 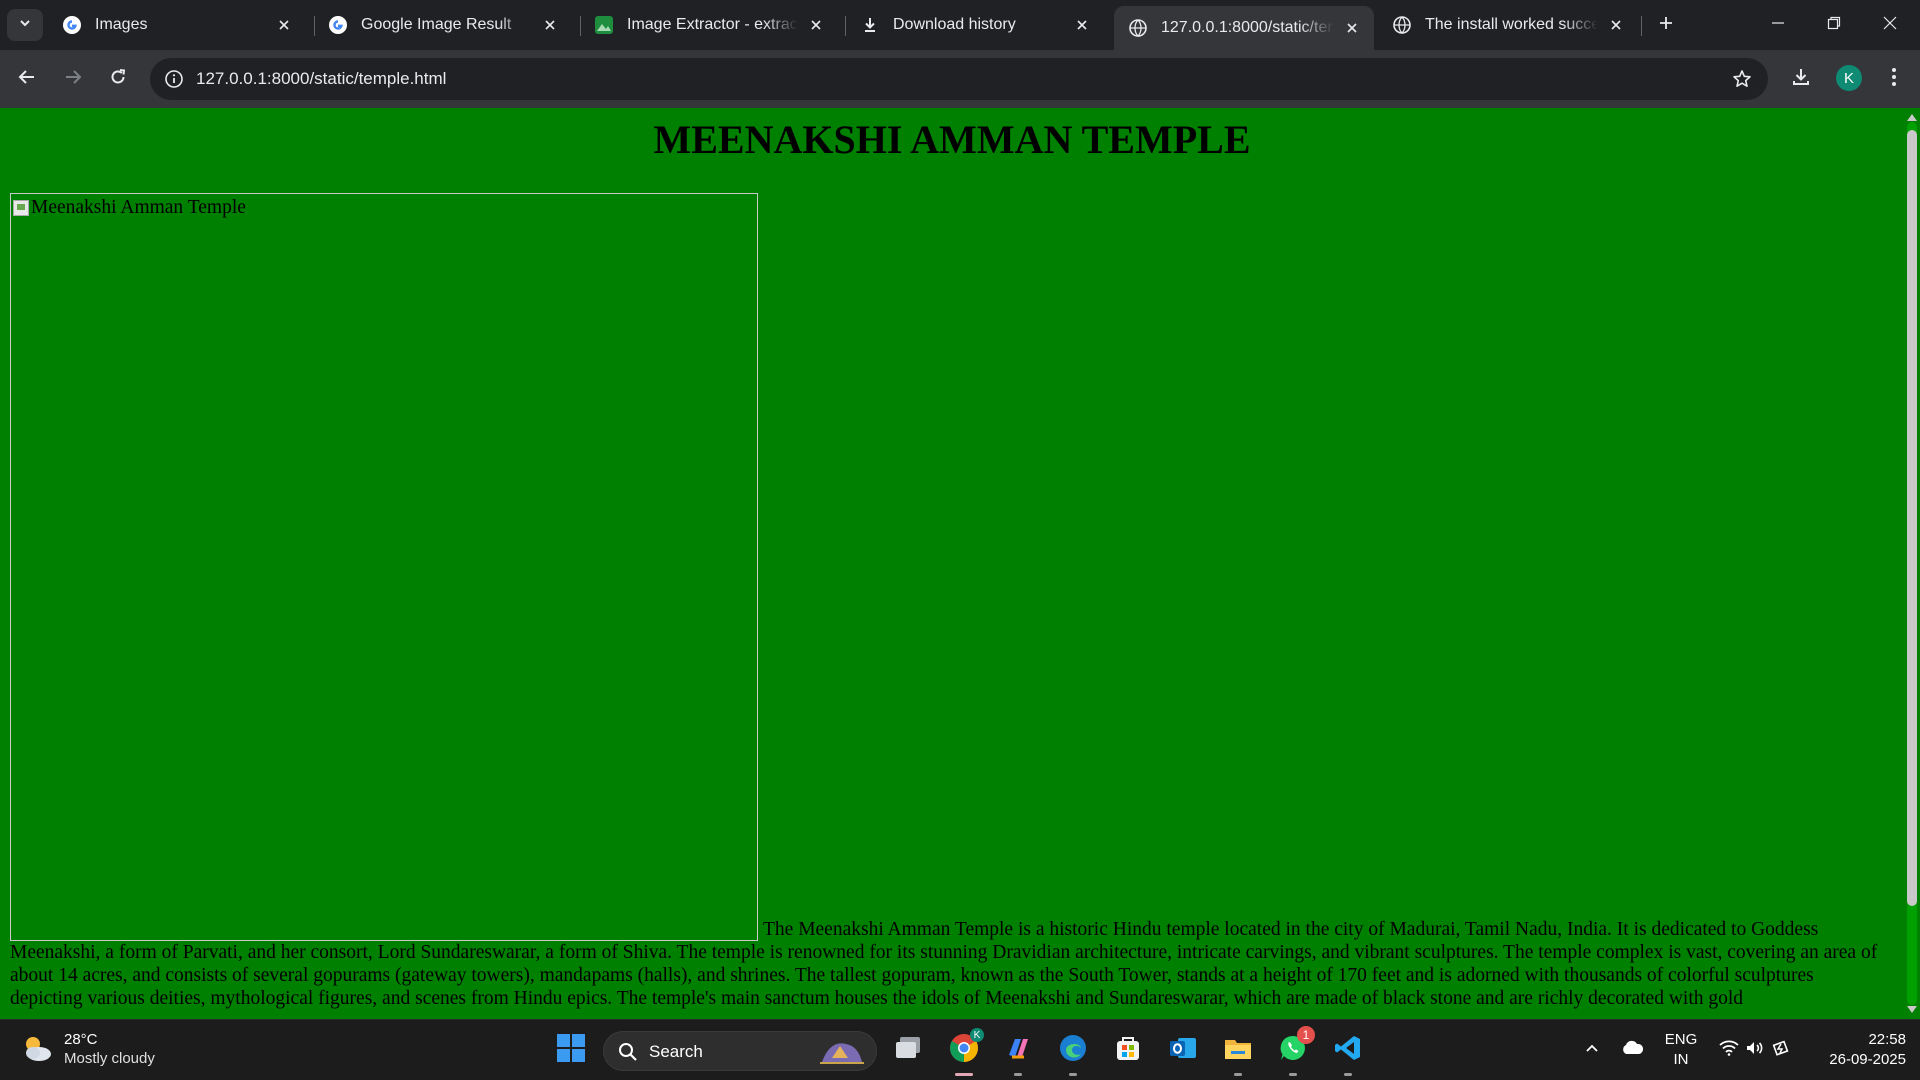 I want to click on clock: 22:58 26-09-2025, so click(x=1858, y=1050).